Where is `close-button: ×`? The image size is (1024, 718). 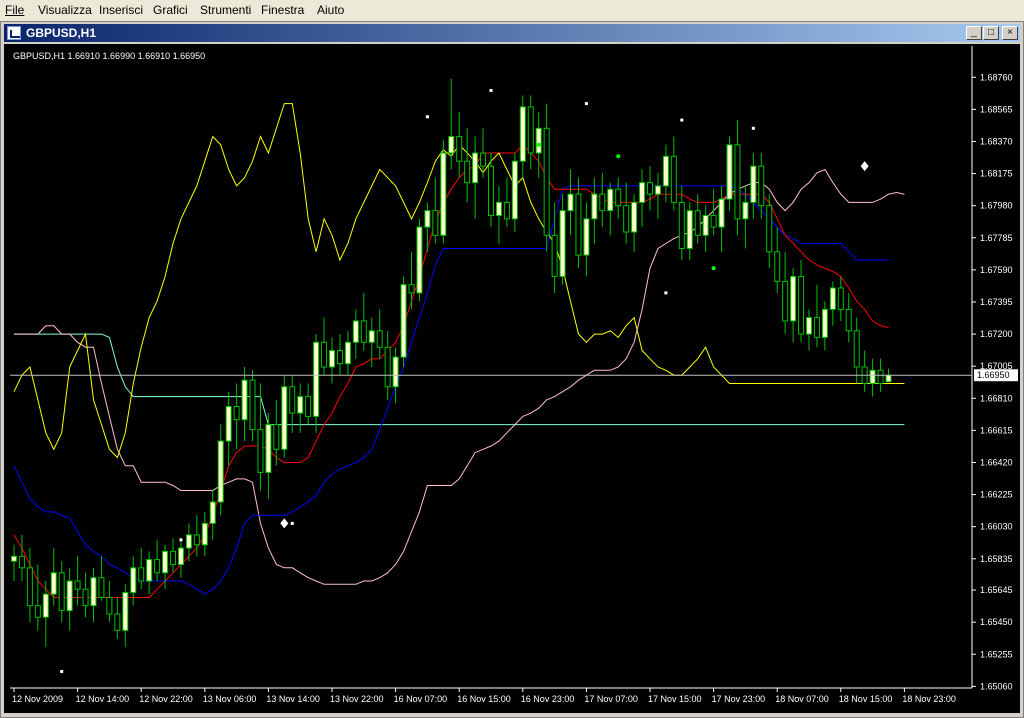 close-button: × is located at coordinates (1010, 33).